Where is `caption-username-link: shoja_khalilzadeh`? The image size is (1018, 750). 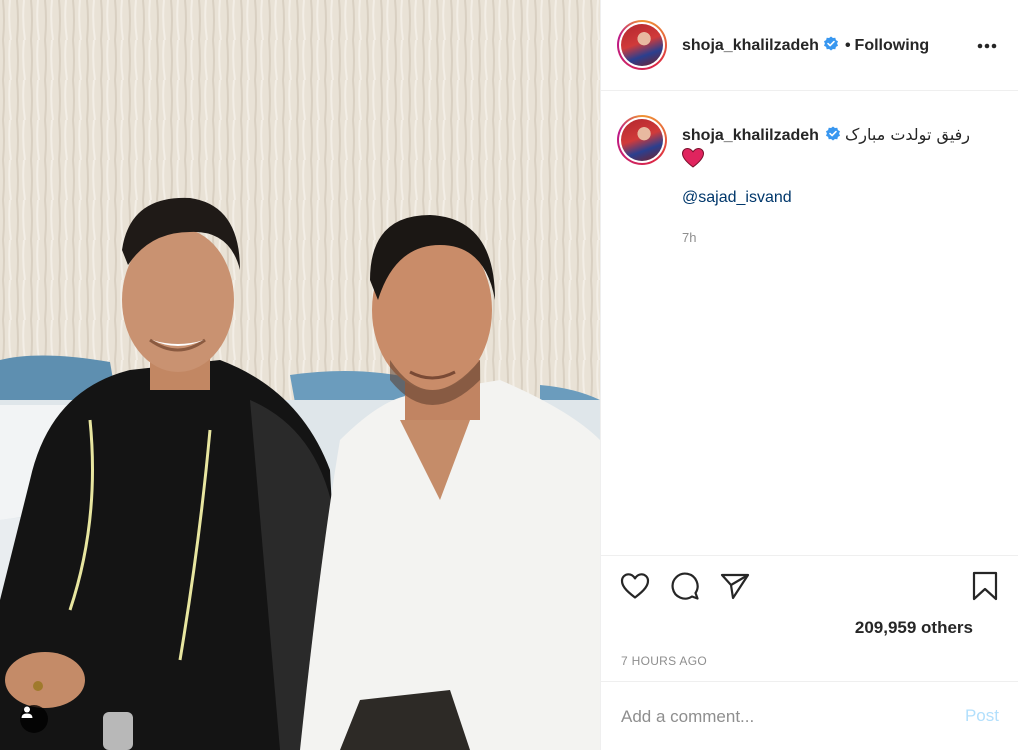
caption-username-link: shoja_khalilzadeh is located at coordinates (750, 135).